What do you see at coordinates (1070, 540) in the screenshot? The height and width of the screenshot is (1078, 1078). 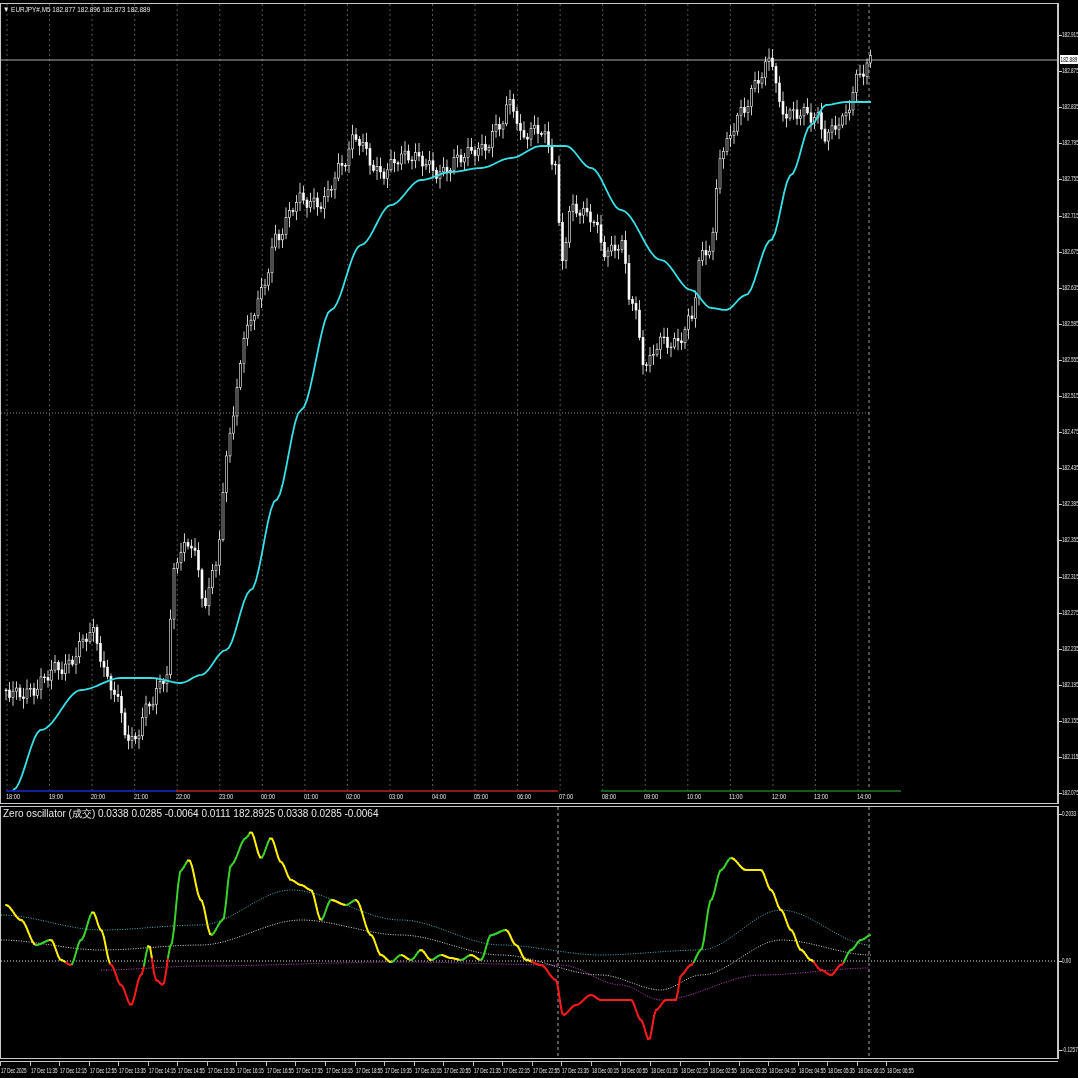 I see `price-label: 182.355` at bounding box center [1070, 540].